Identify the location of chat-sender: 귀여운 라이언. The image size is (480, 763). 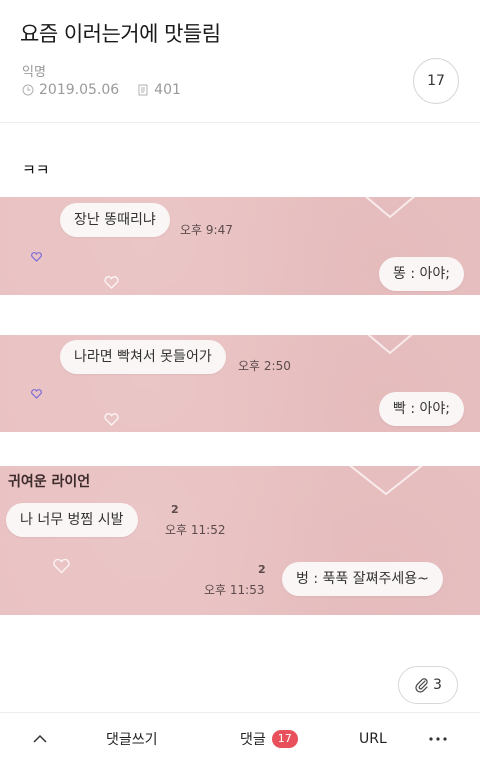
(49, 482).